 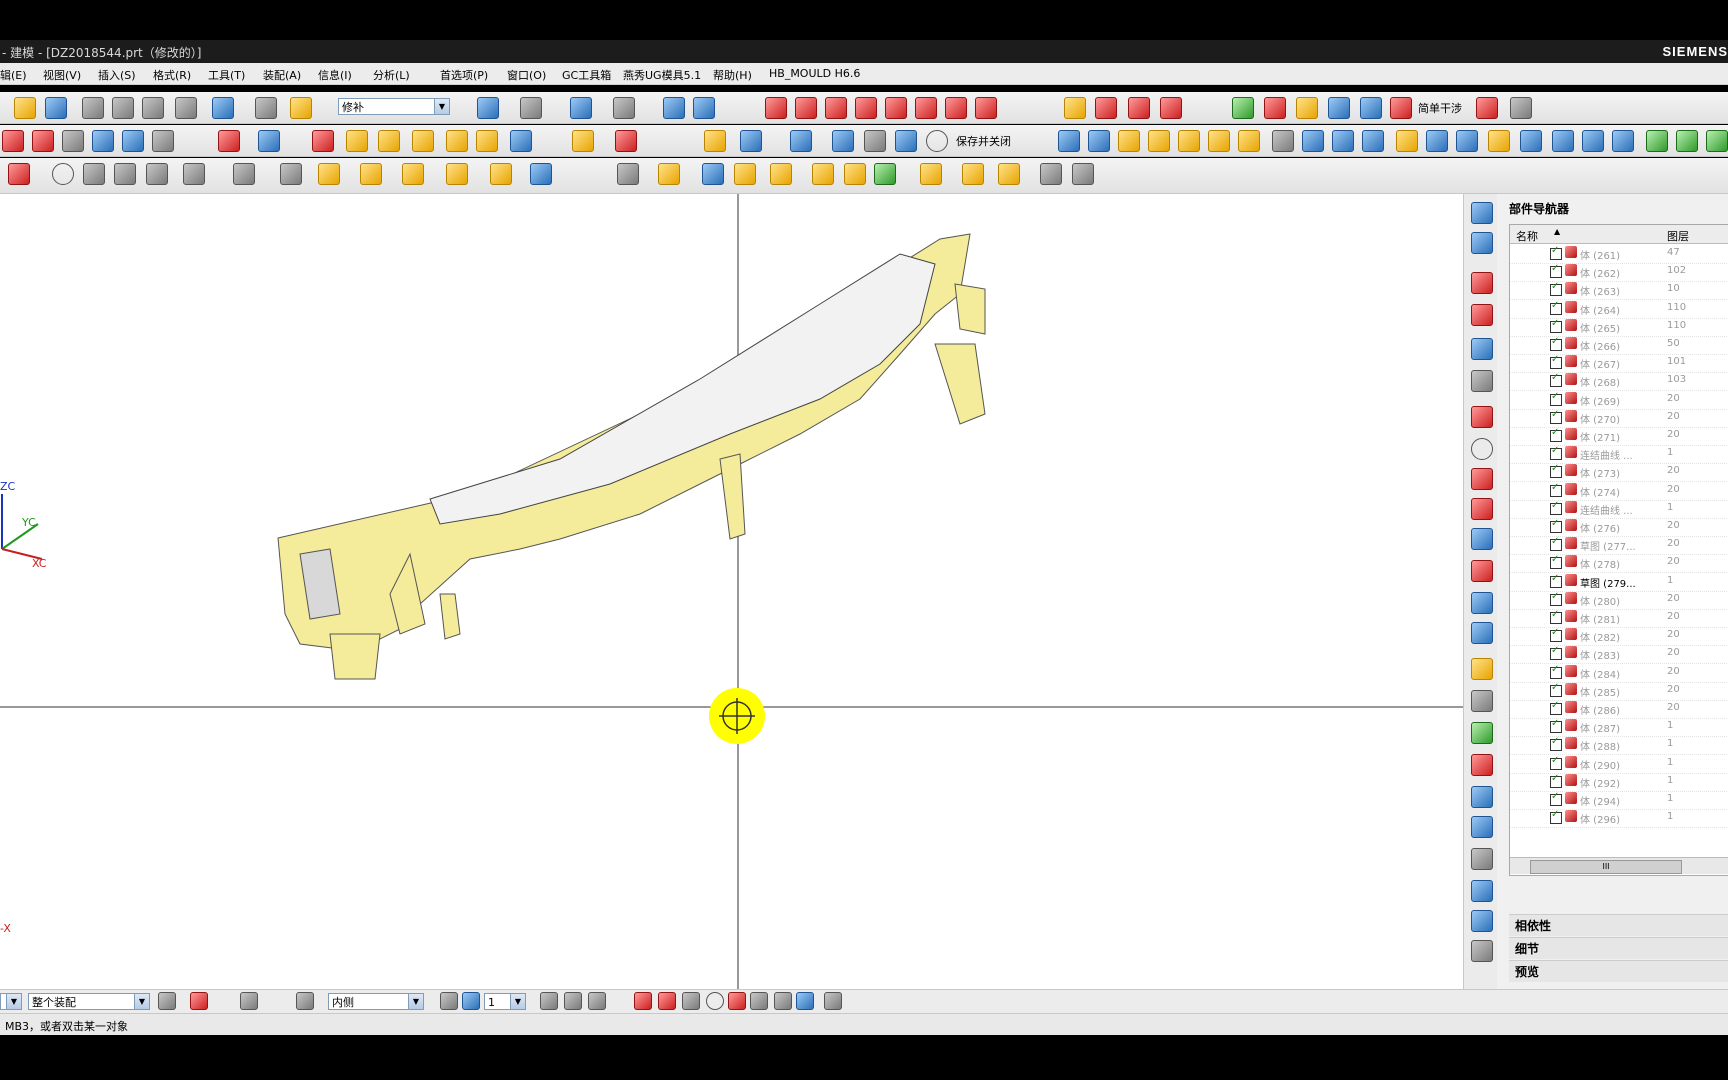 I want to click on solid-r-icon, so click(x=1593, y=141).